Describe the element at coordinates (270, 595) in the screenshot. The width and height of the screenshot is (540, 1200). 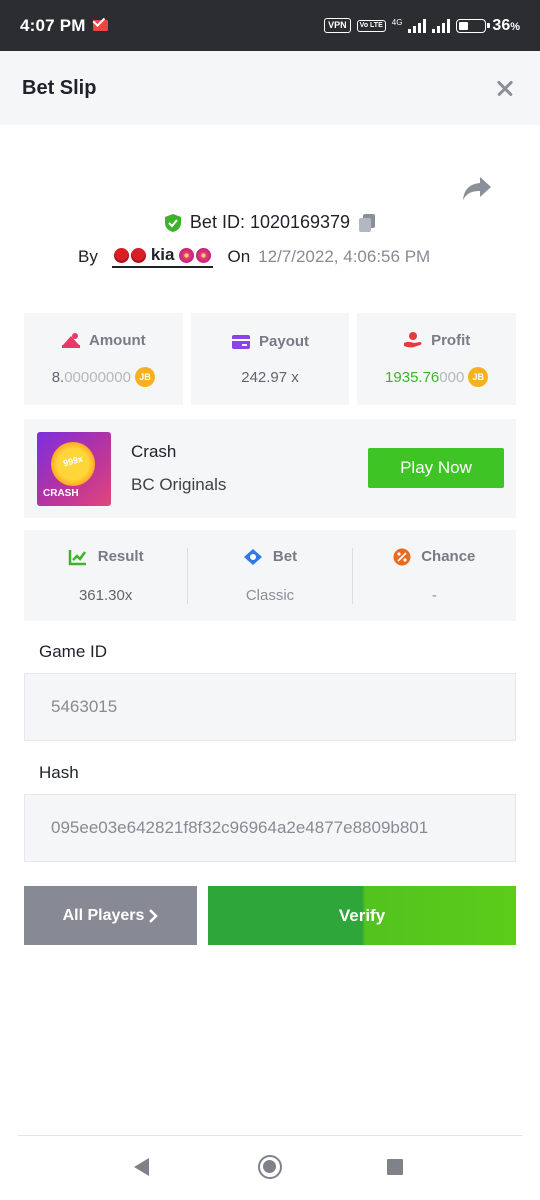
I see `bet-type-value: Classic` at that location.